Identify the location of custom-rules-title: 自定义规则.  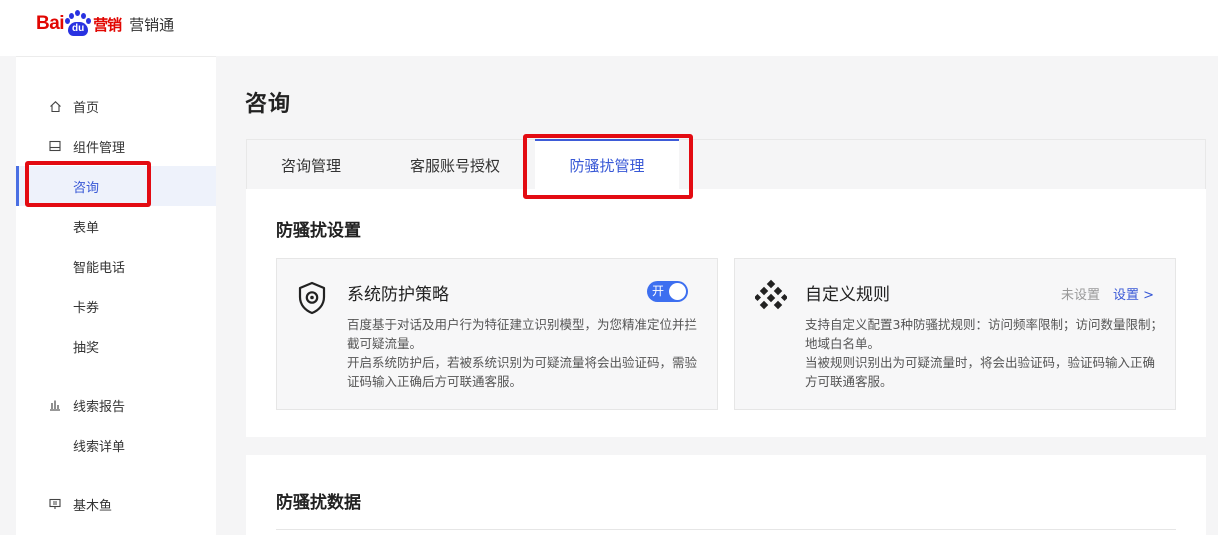
(847, 295).